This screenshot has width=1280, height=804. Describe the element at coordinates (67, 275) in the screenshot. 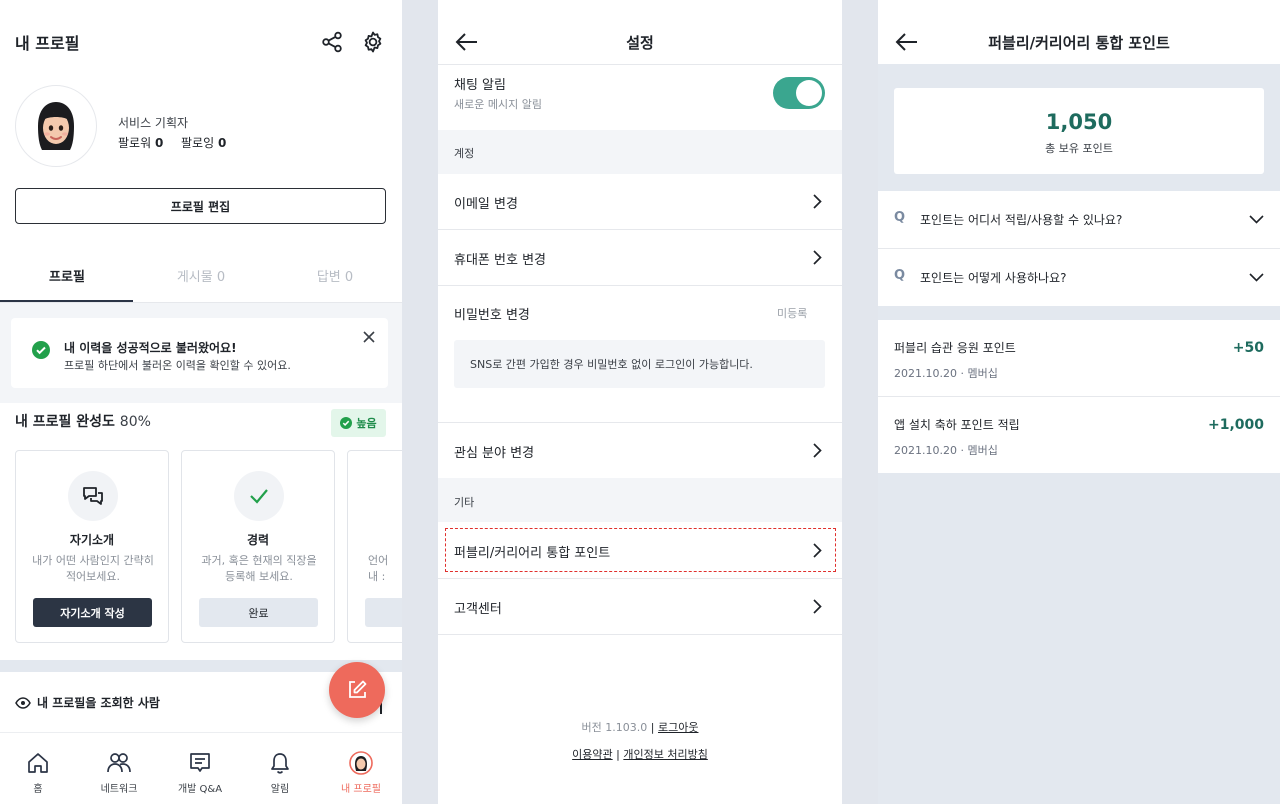

I see `tab-profile: 프로필` at that location.